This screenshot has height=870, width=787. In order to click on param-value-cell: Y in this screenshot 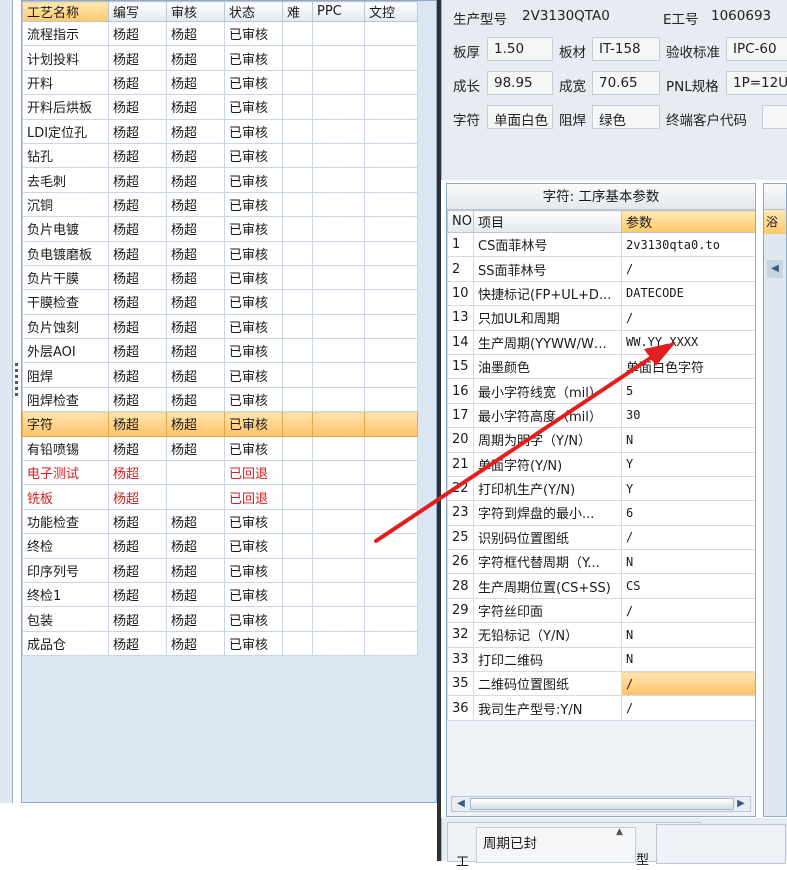, I will do `click(688, 488)`.